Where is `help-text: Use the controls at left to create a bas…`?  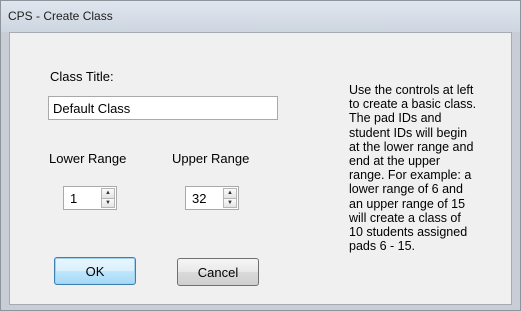 help-text: Use the controls at left to create a bas… is located at coordinates (413, 168).